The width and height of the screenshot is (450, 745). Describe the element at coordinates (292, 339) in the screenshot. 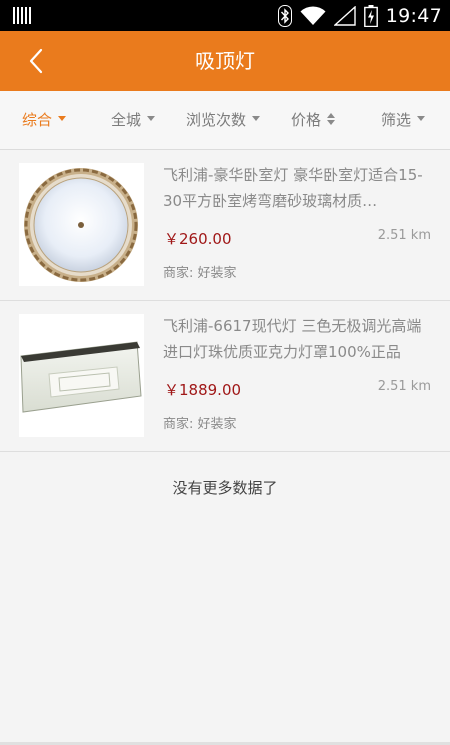

I see `product-title: 飞利浦-6617现代灯 三色无极调光高端进口灯珠优质亚克力灯罩100%正品` at that location.